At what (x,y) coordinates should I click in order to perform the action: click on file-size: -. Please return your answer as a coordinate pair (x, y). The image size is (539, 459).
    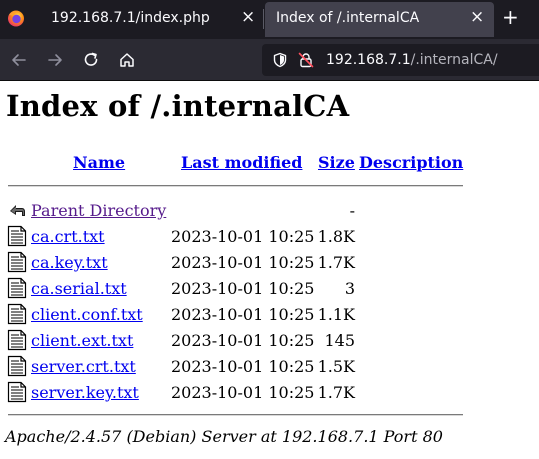
    Looking at the image, I should click on (352, 210).